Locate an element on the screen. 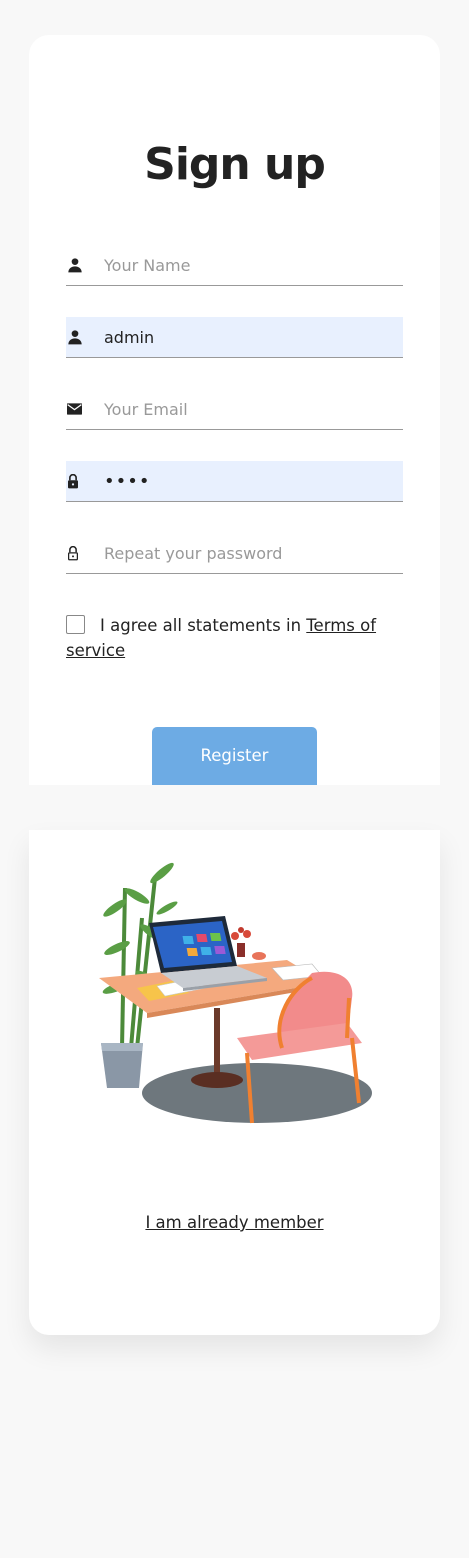 This screenshot has height=1558, width=469. already-member-link: I am already member is located at coordinates (234, 1222).